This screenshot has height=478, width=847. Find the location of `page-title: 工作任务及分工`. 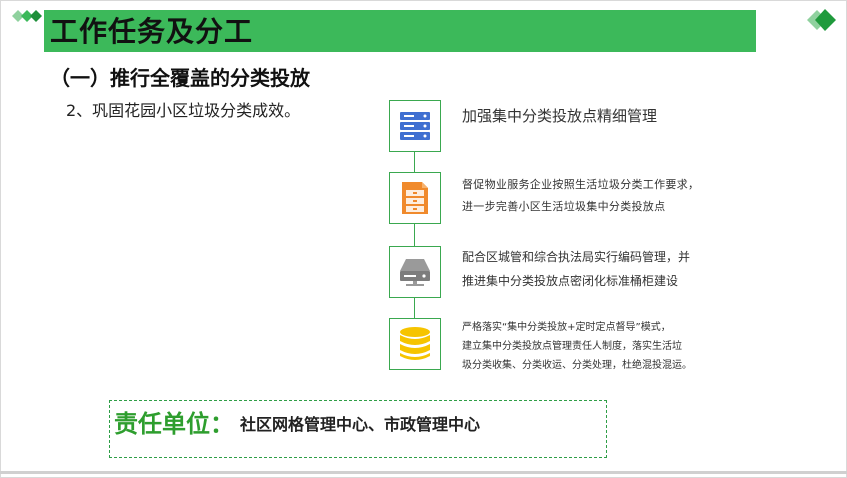

page-title: 工作任务及分工 is located at coordinates (152, 31).